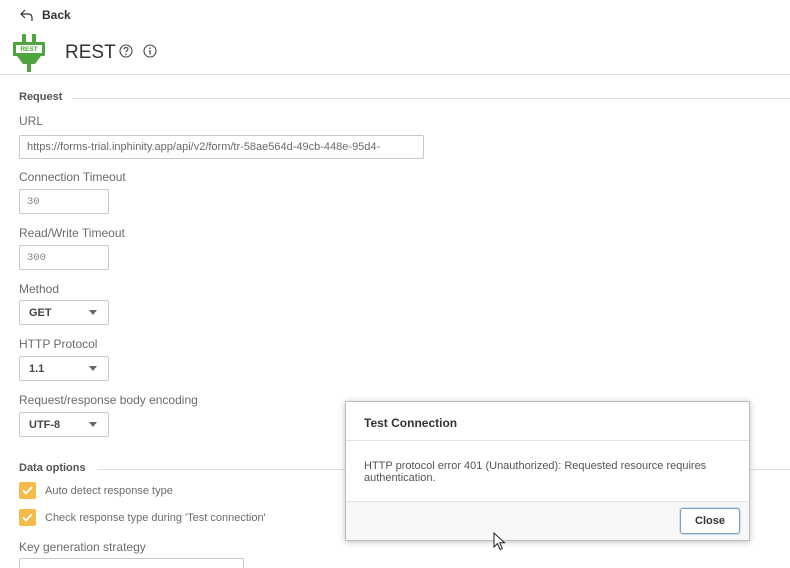 This screenshot has height=568, width=790. I want to click on url-label: URL, so click(31, 121).